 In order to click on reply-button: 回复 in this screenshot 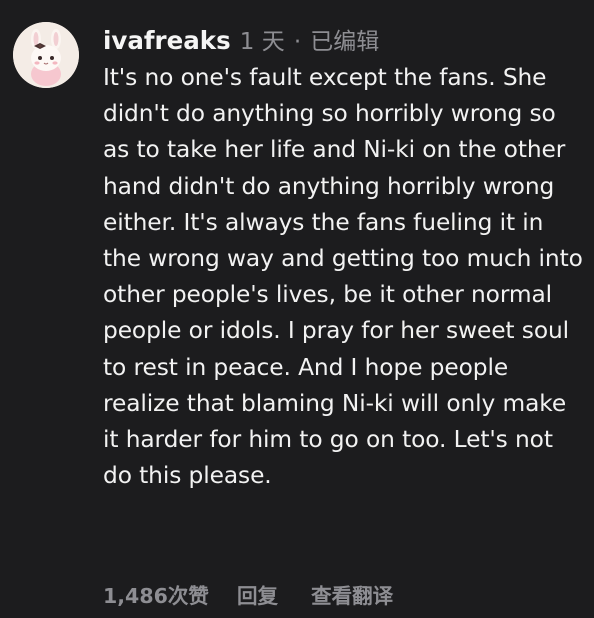, I will do `click(257, 596)`.